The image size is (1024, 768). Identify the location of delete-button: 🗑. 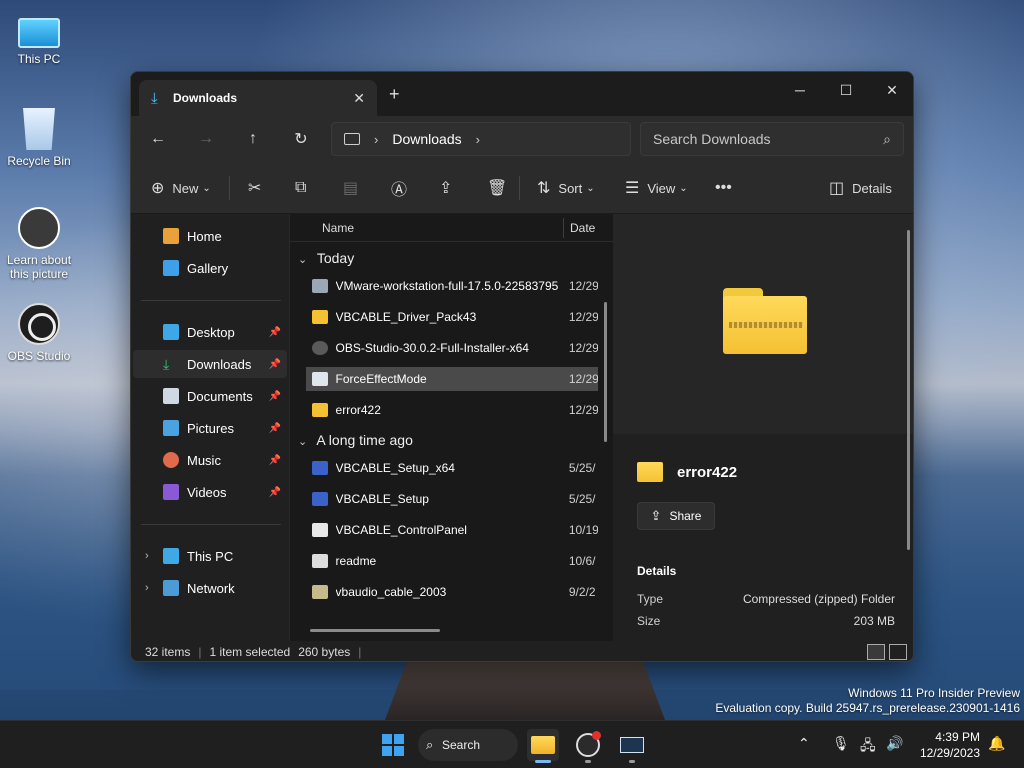
(497, 188).